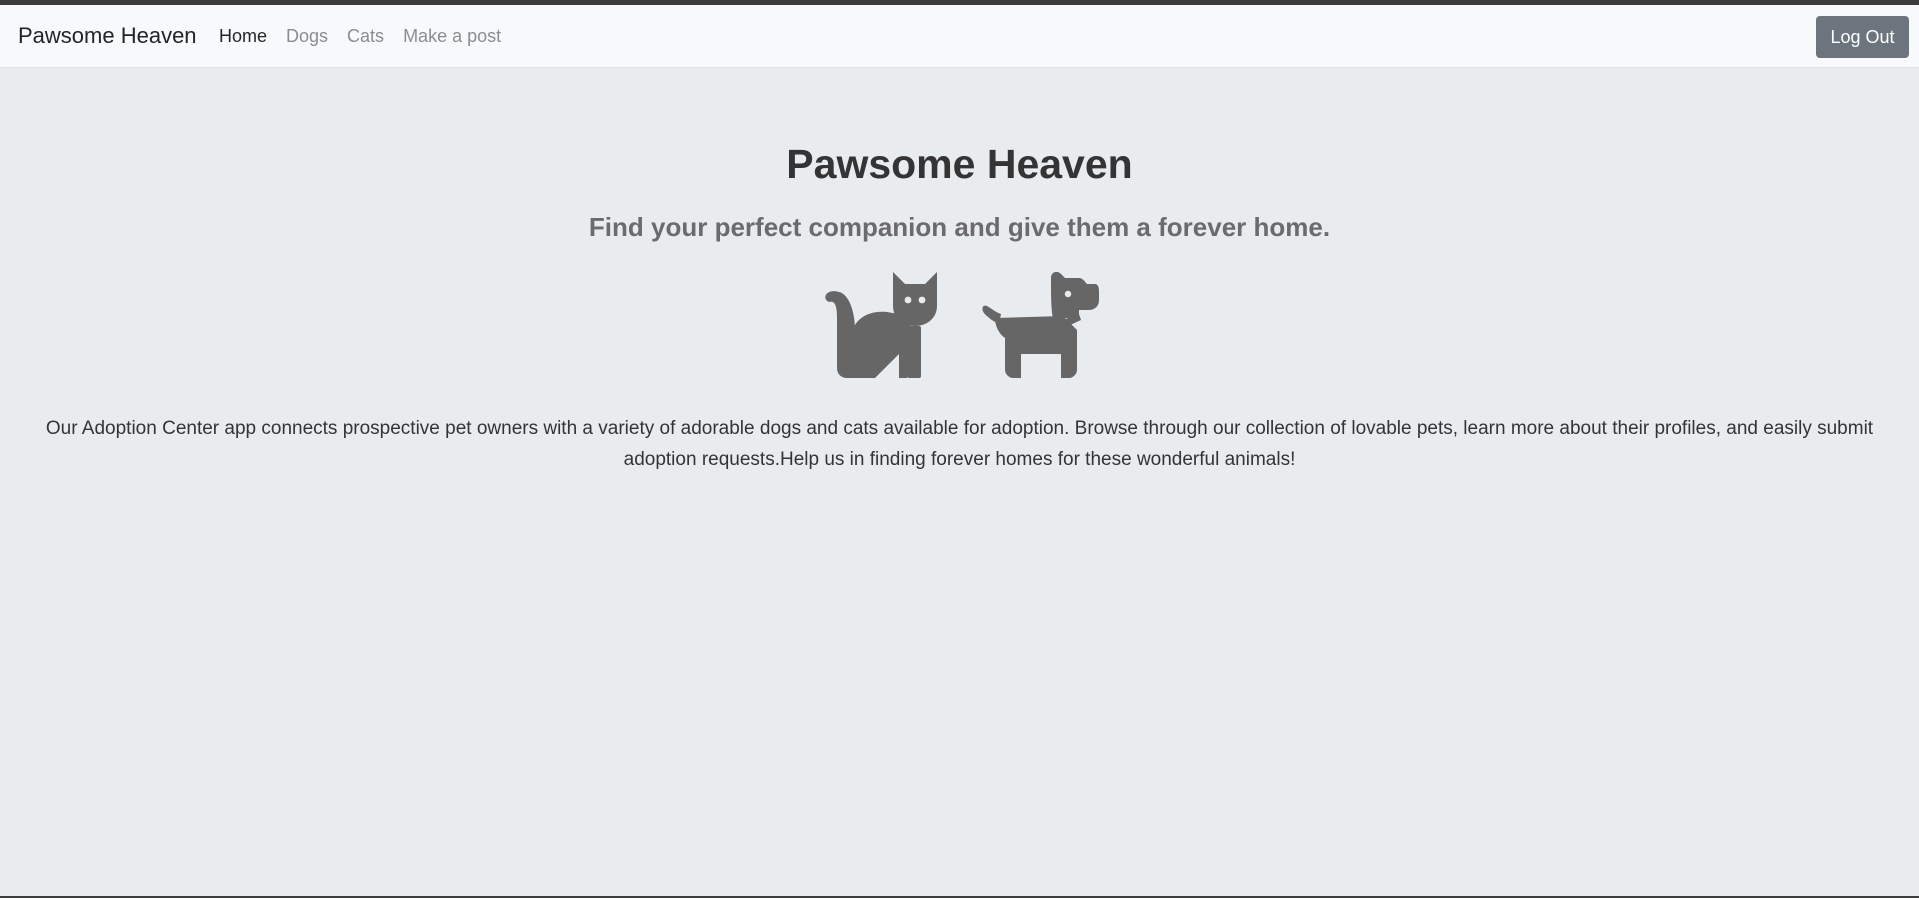  What do you see at coordinates (452, 36) in the screenshot?
I see `nav-link-make-a-post: Make a post` at bounding box center [452, 36].